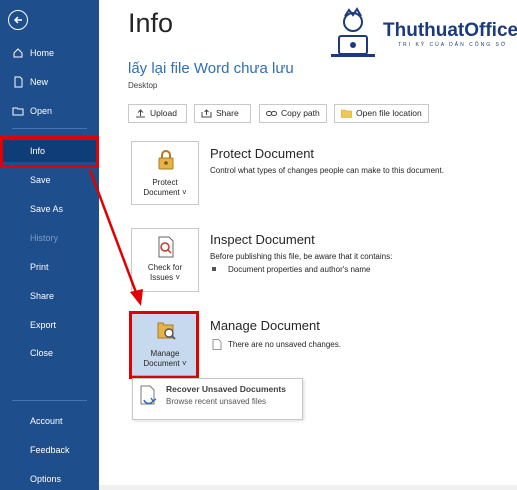 This screenshot has width=517, height=490. Describe the element at coordinates (308, 487) in the screenshot. I see `status-bar-strip` at that location.